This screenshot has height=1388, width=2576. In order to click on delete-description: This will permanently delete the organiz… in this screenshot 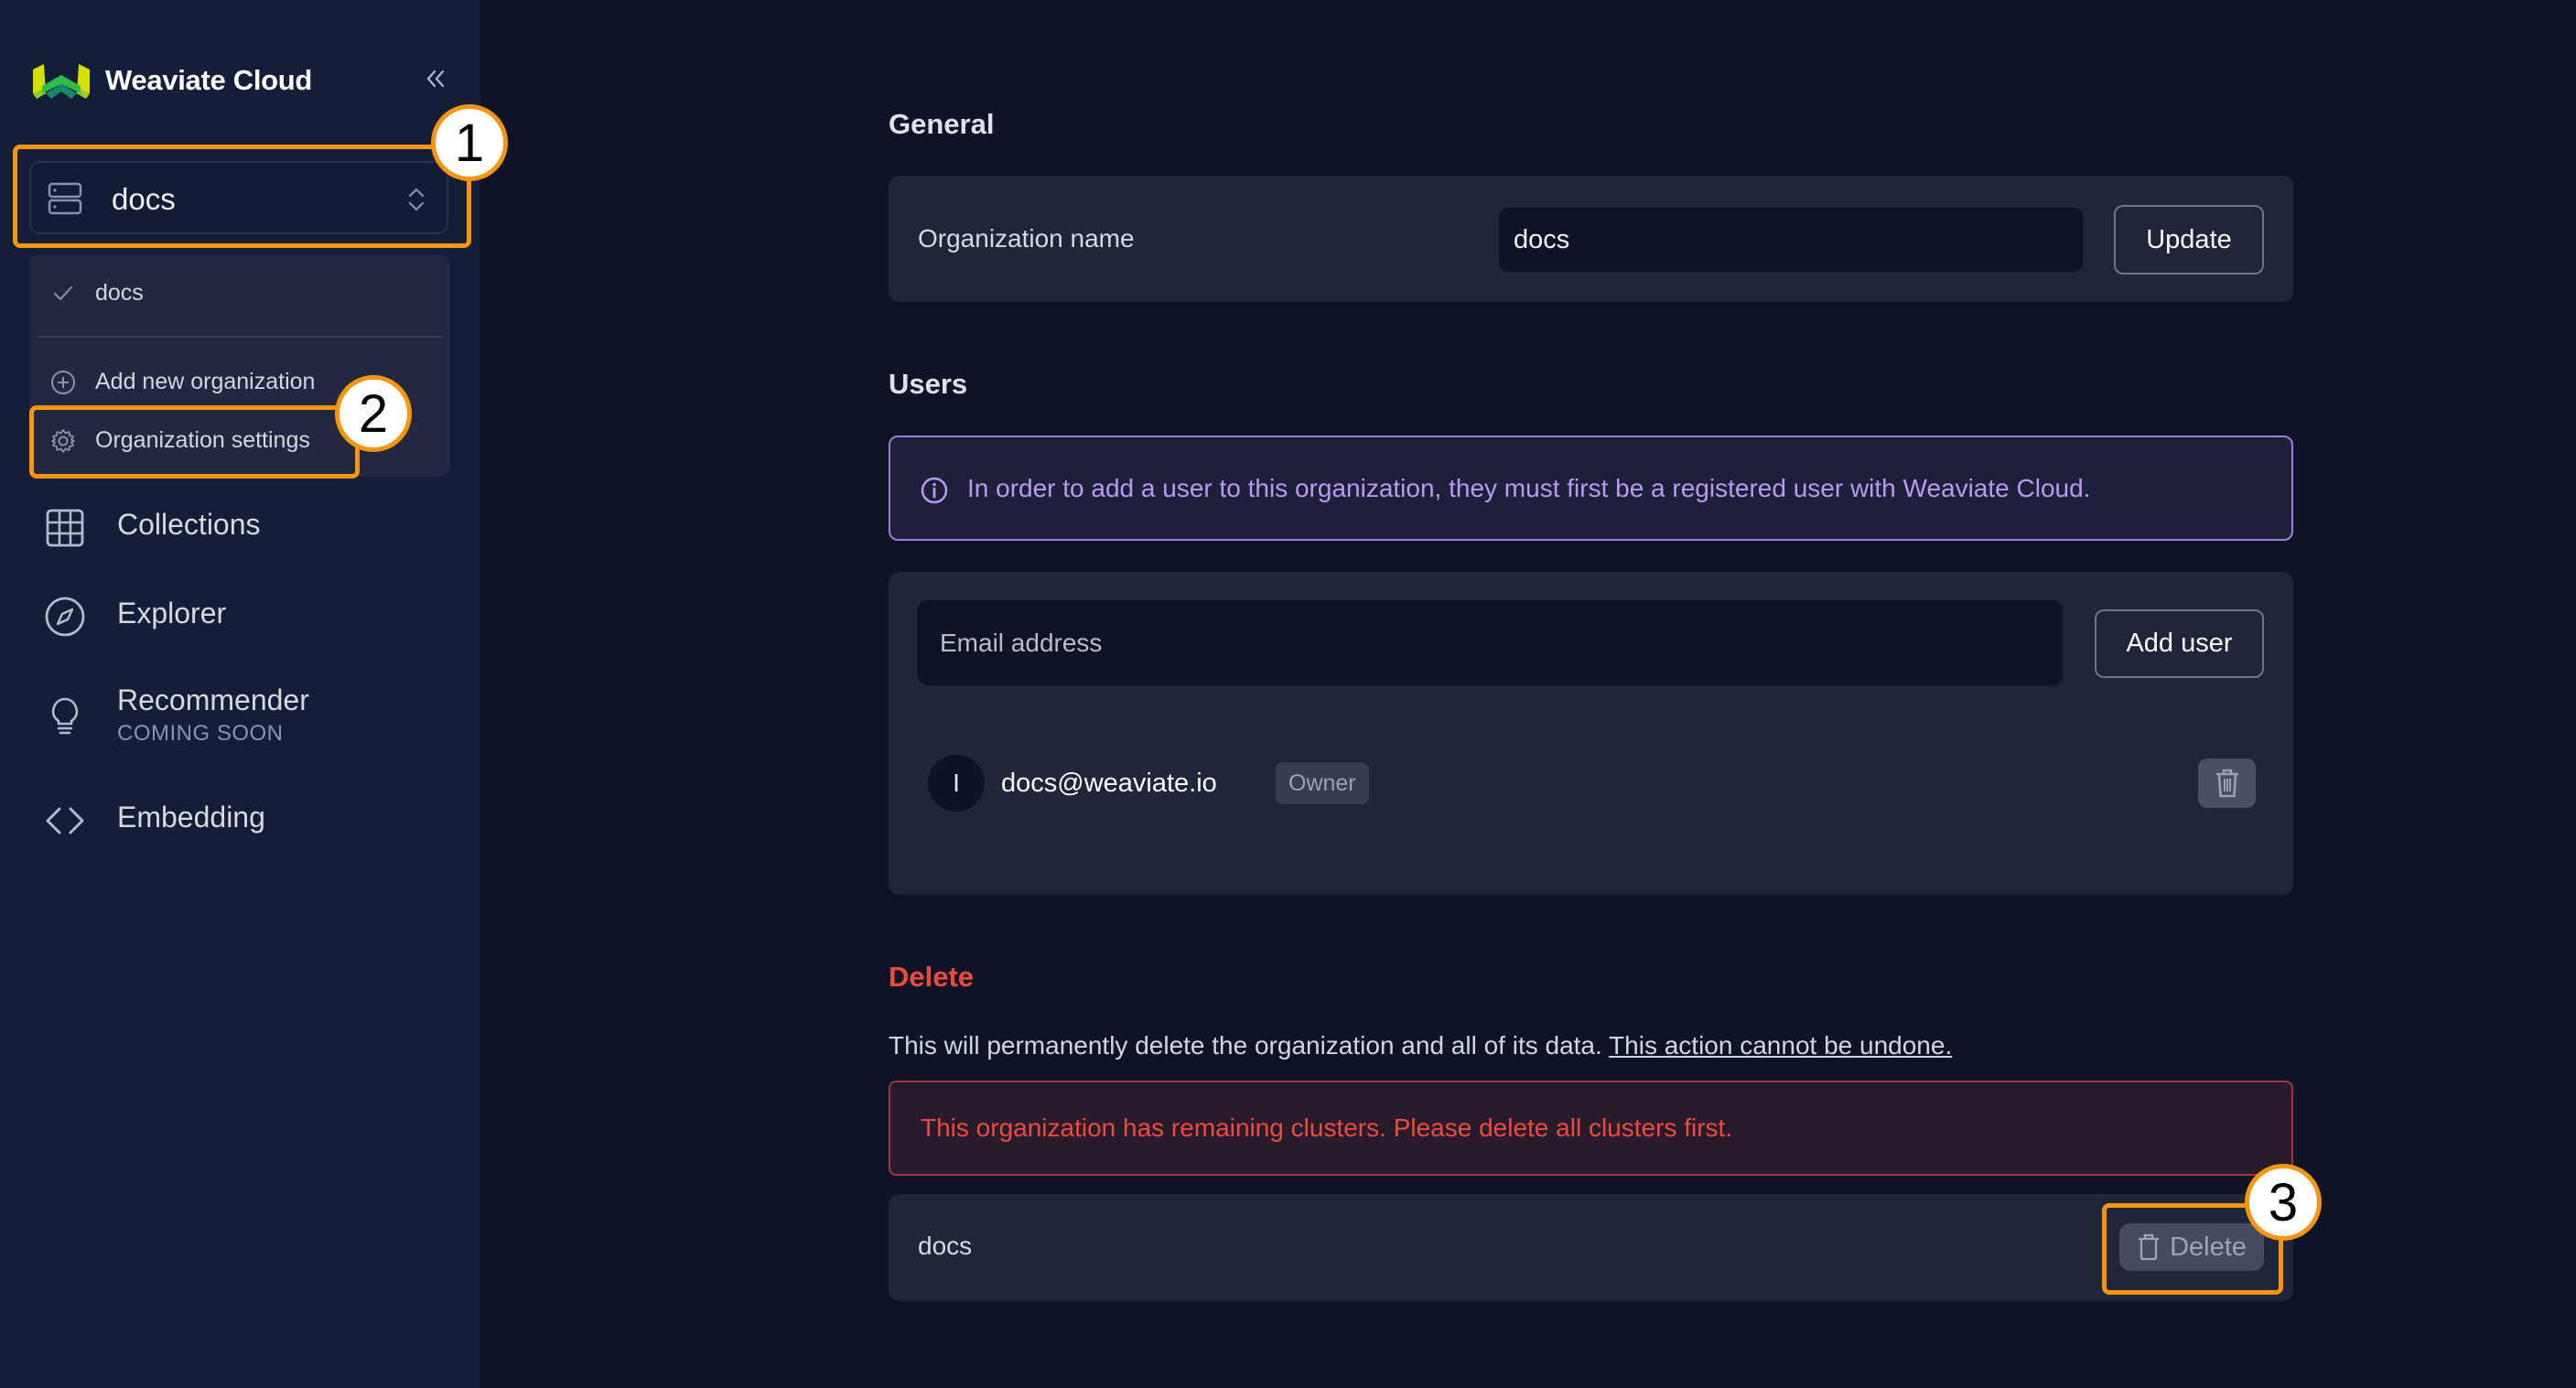, I will do `click(1420, 1046)`.